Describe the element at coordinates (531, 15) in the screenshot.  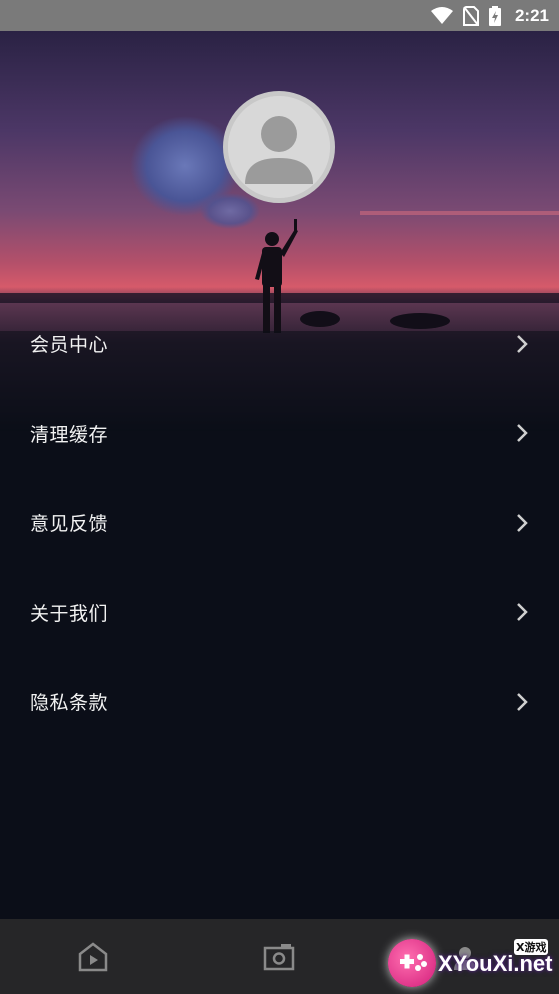
I see `status-time: 2:21` at that location.